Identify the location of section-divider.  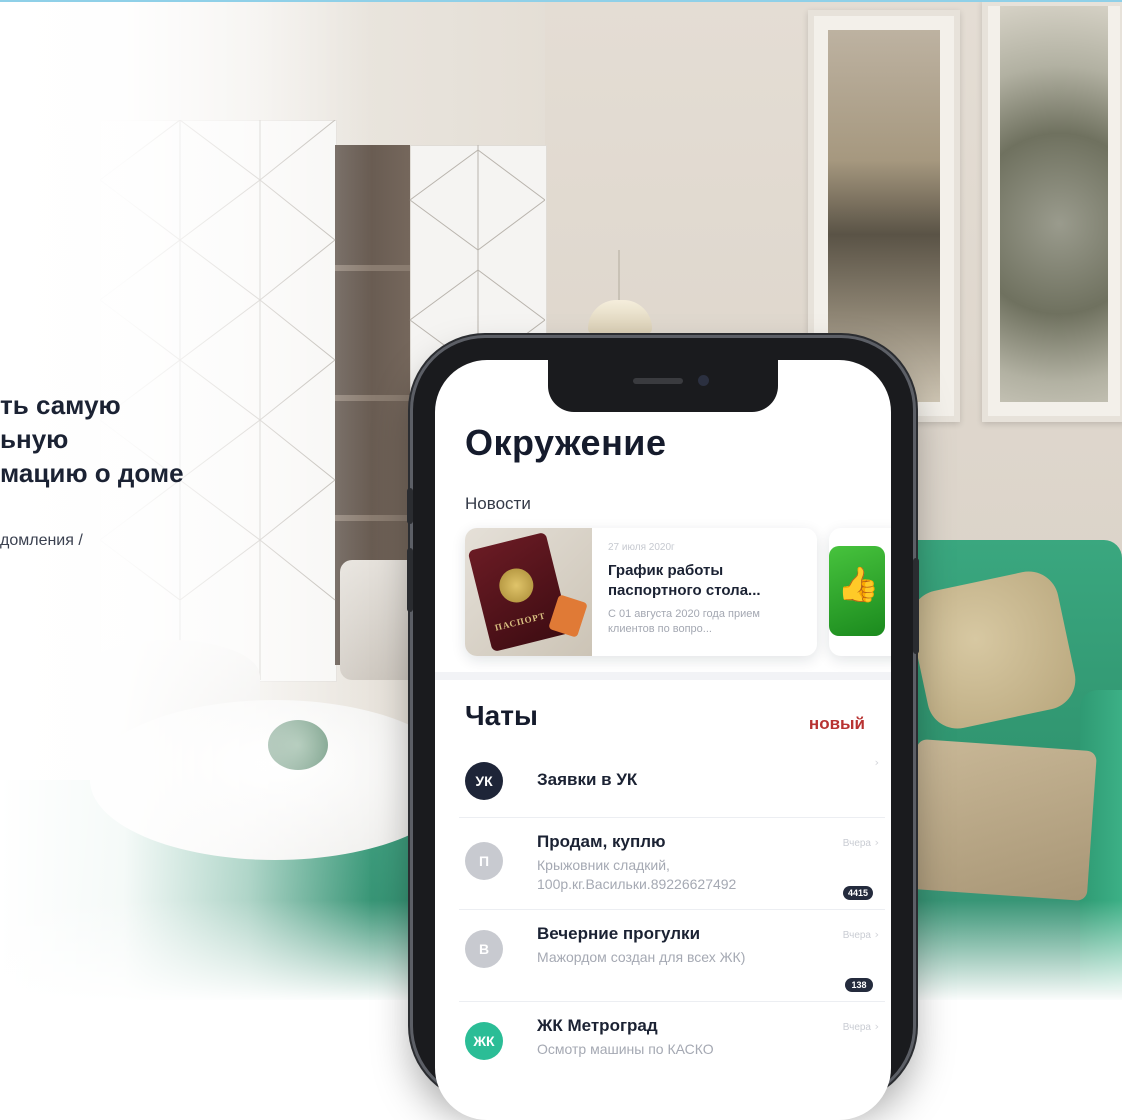
(663, 676).